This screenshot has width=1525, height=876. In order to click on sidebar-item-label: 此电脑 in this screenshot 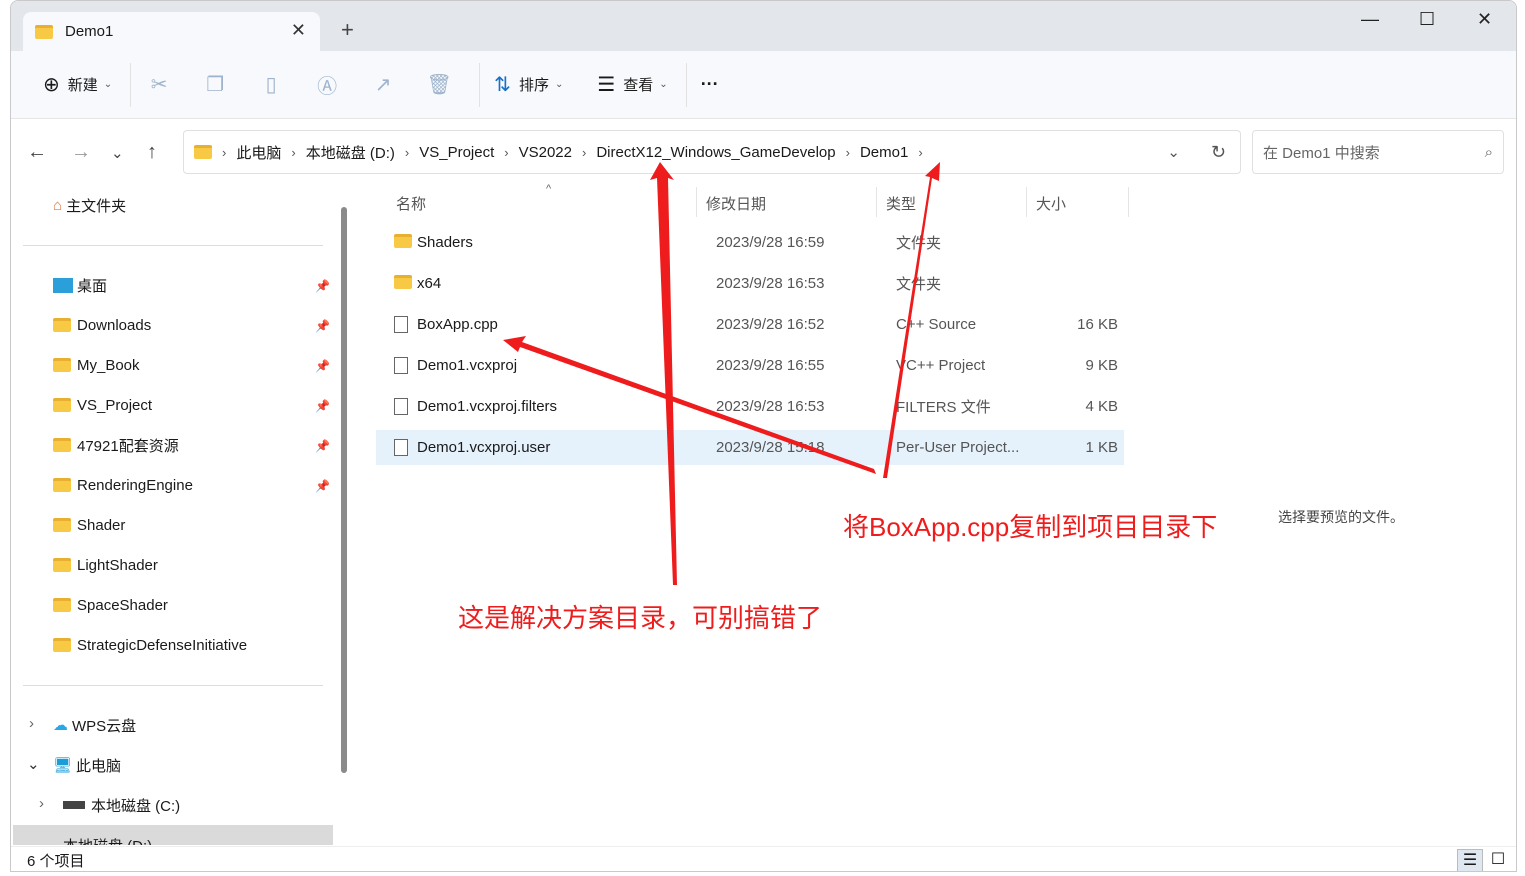, I will do `click(99, 766)`.